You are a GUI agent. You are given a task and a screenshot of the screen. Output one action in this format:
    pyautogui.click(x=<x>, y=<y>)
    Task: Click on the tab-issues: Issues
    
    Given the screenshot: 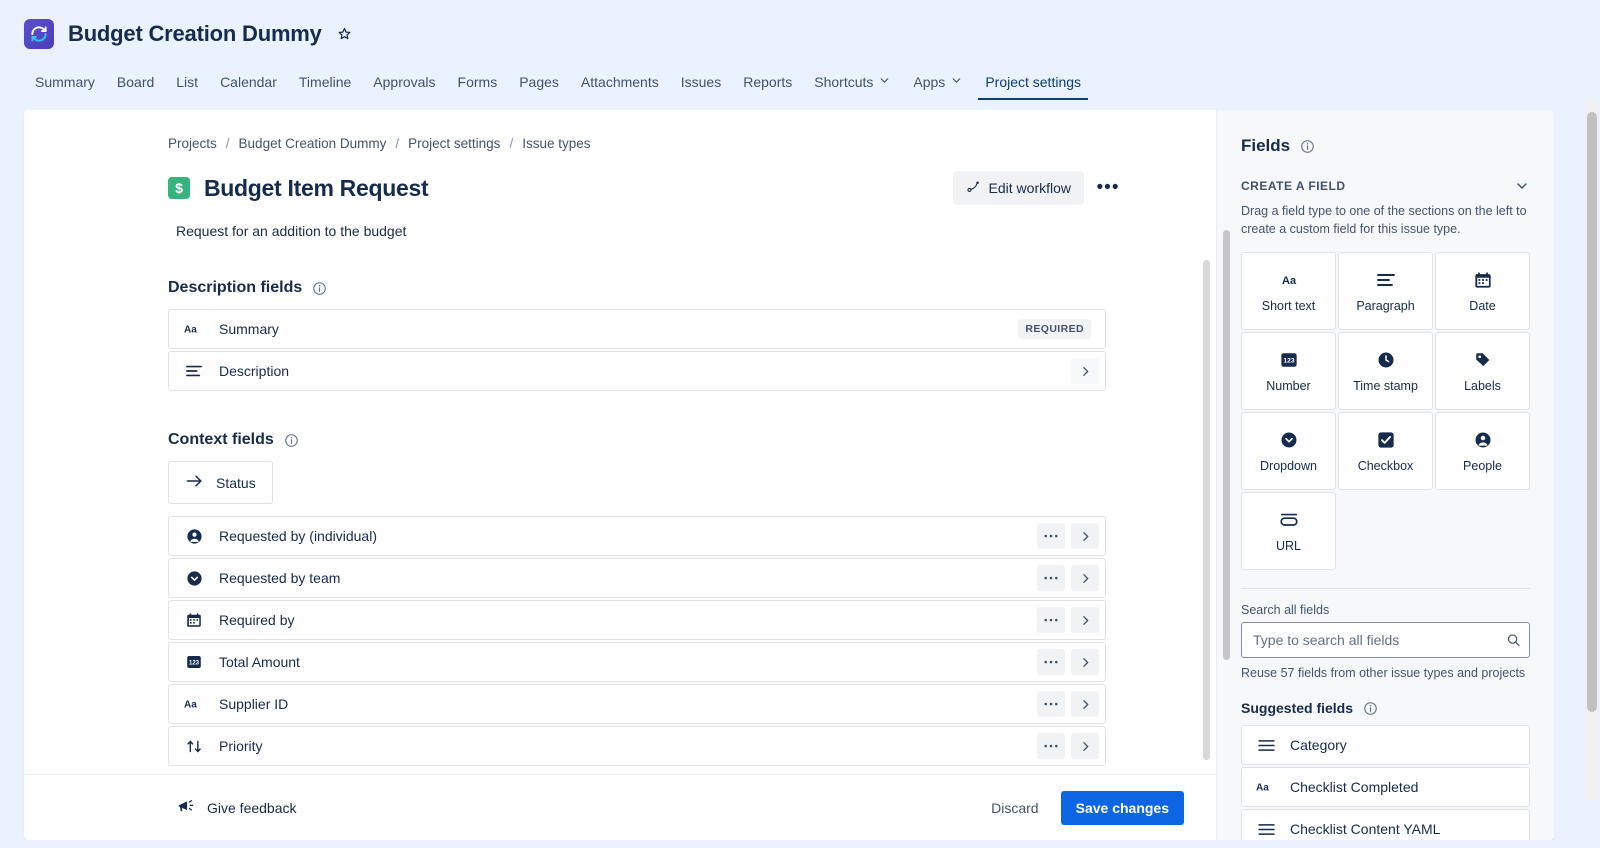 What is the action you would take?
    pyautogui.click(x=701, y=84)
    